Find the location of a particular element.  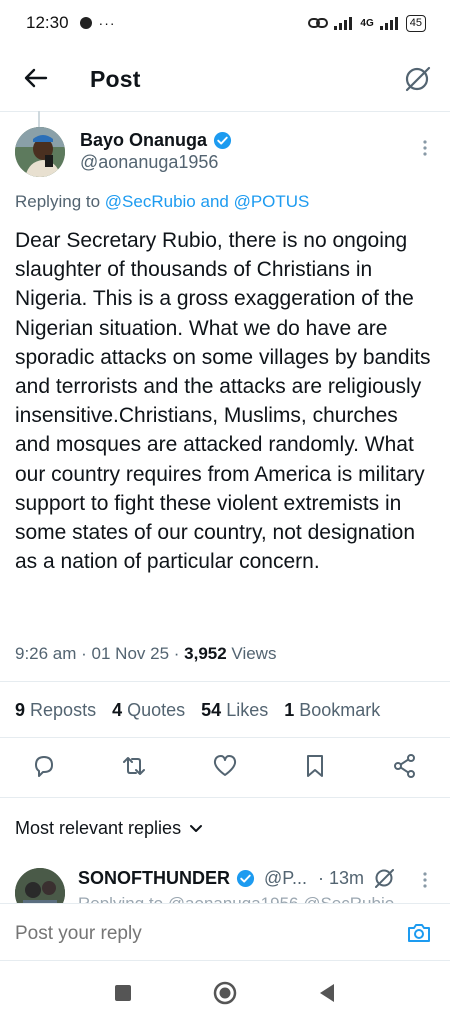

views-count: 3,952 is located at coordinates (205, 653).